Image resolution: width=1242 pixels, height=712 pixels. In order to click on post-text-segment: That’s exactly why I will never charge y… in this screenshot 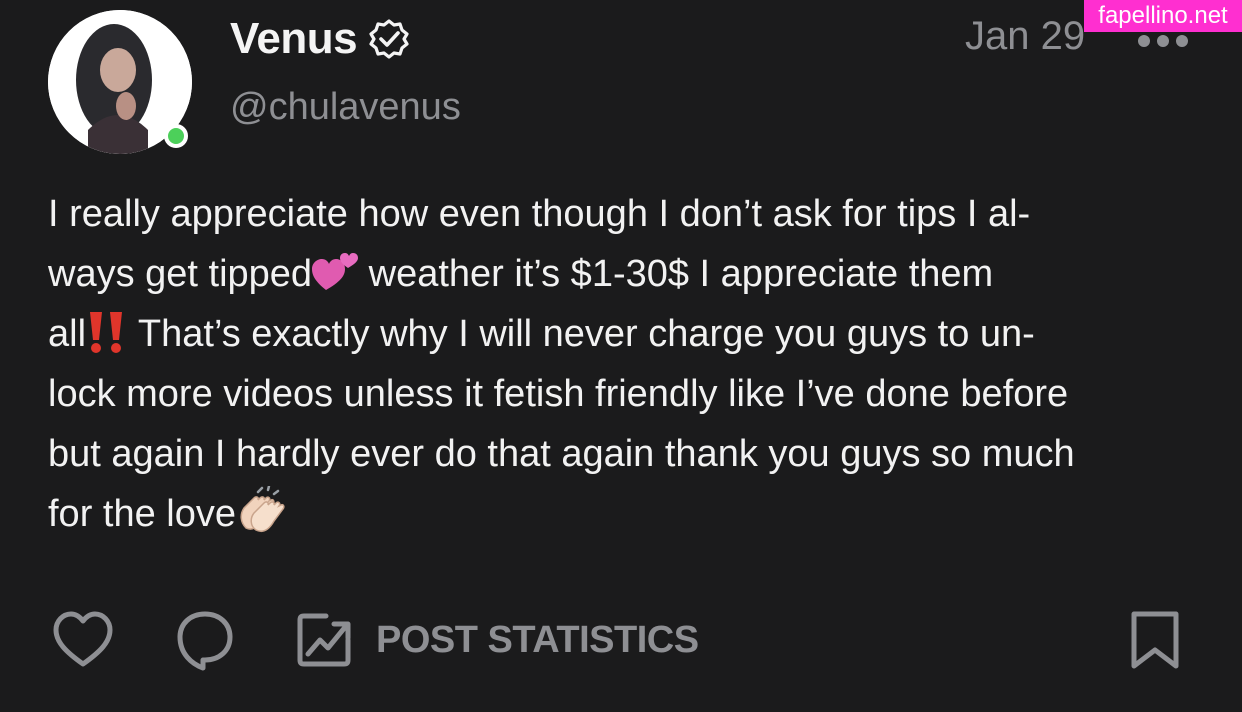, I will do `click(581, 334)`.